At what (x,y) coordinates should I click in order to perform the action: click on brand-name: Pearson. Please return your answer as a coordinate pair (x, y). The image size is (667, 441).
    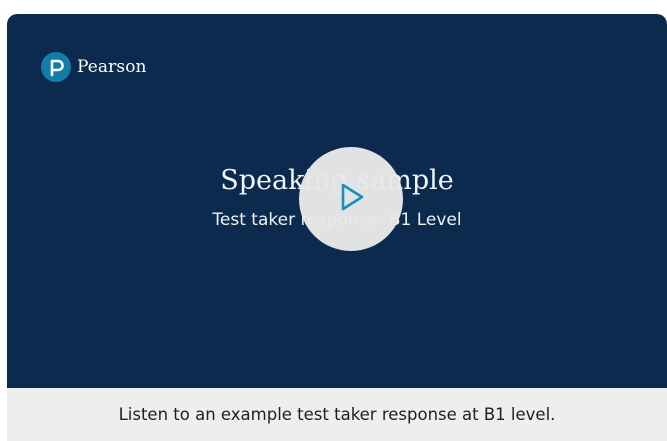
    Looking at the image, I should click on (112, 67).